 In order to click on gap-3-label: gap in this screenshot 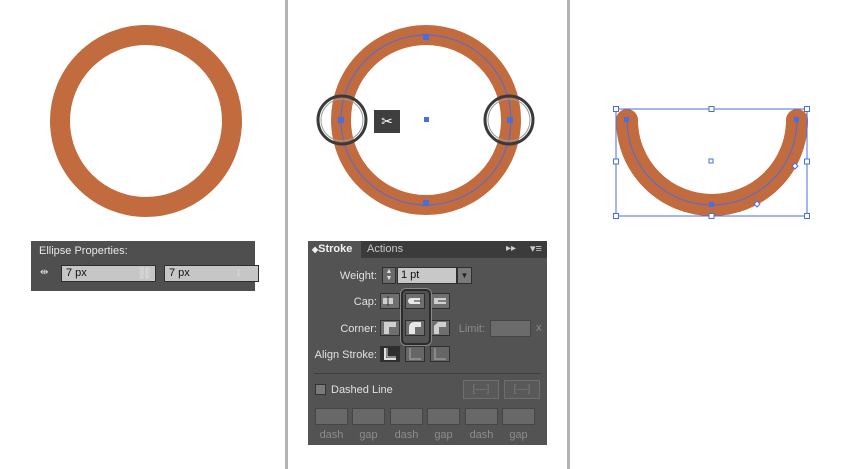, I will do `click(518, 435)`.